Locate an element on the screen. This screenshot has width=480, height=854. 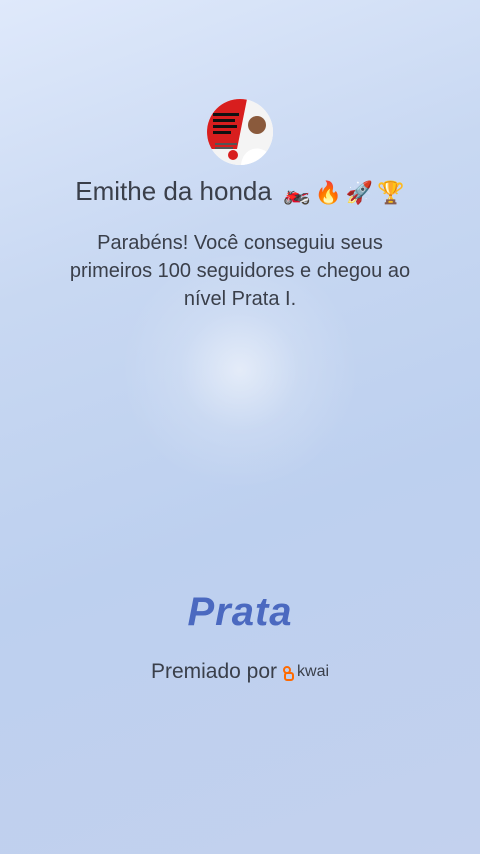
kwai-brand: kwai is located at coordinates (306, 672).